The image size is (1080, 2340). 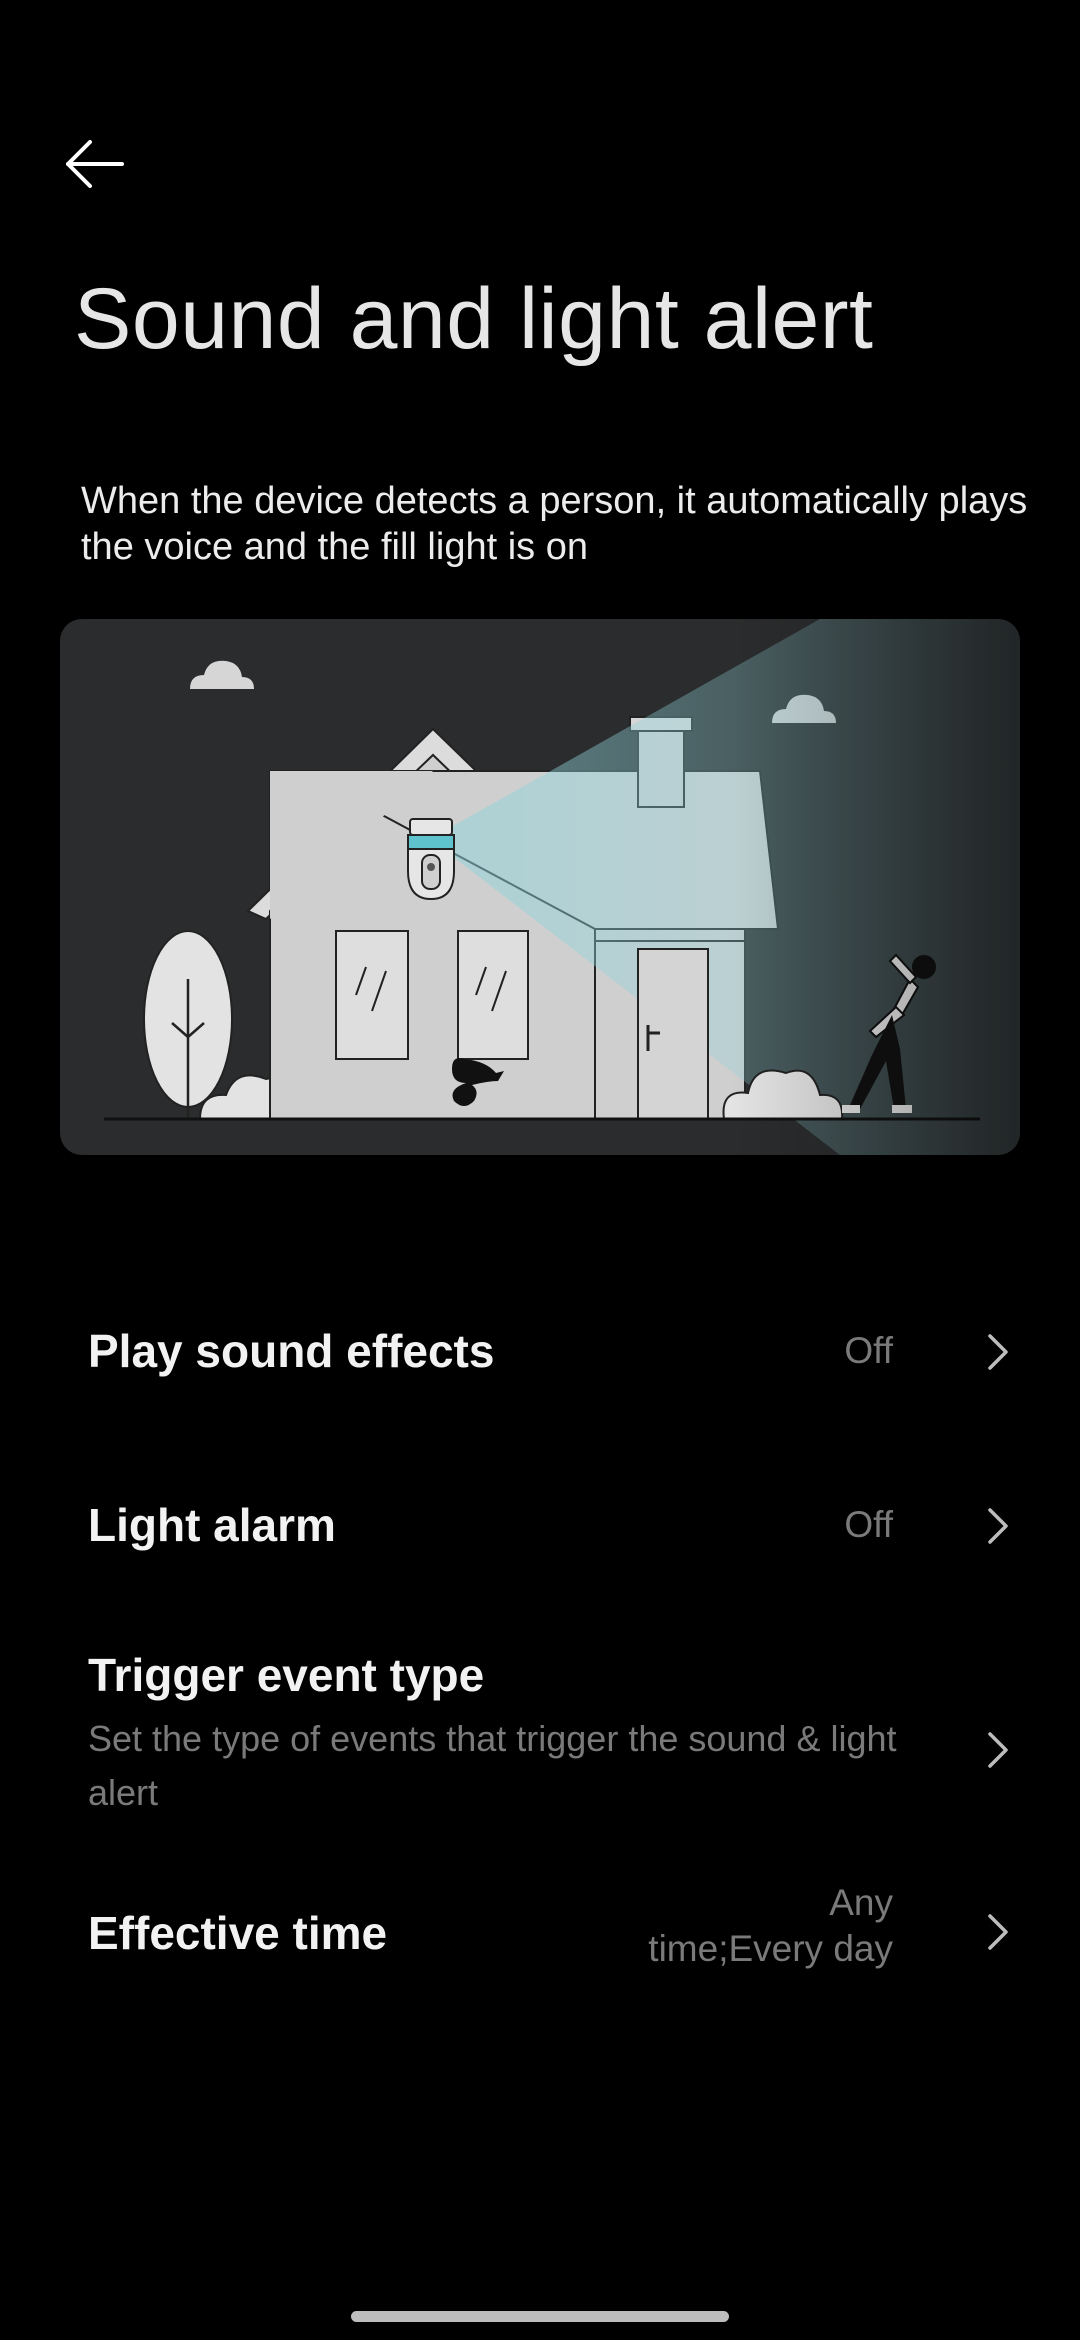 I want to click on page-title: Sound and light alert, so click(x=474, y=319).